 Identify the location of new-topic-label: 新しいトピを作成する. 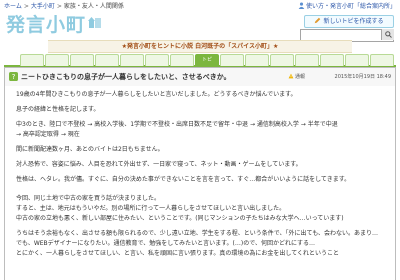
(353, 21).